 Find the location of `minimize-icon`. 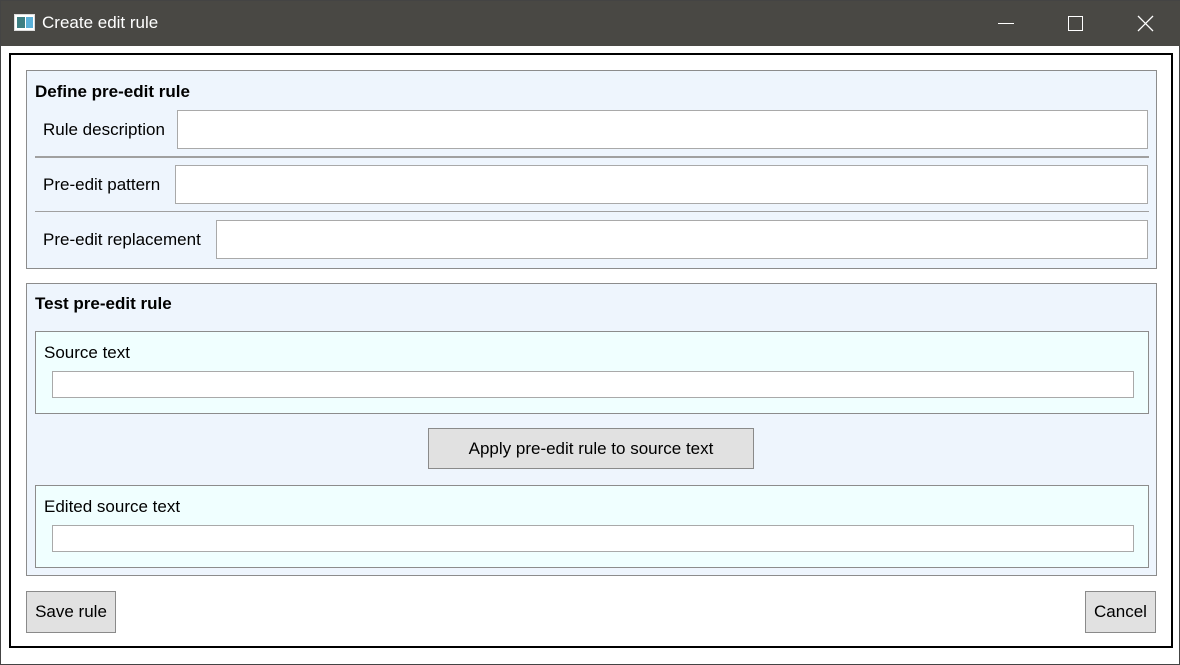

minimize-icon is located at coordinates (1006, 23).